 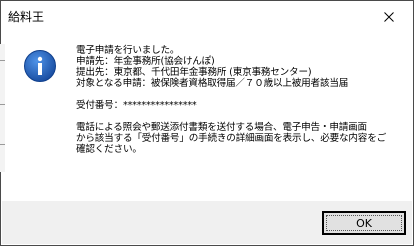 What do you see at coordinates (136, 105) in the screenshot?
I see `receipt-number: 受付番号：****************` at bounding box center [136, 105].